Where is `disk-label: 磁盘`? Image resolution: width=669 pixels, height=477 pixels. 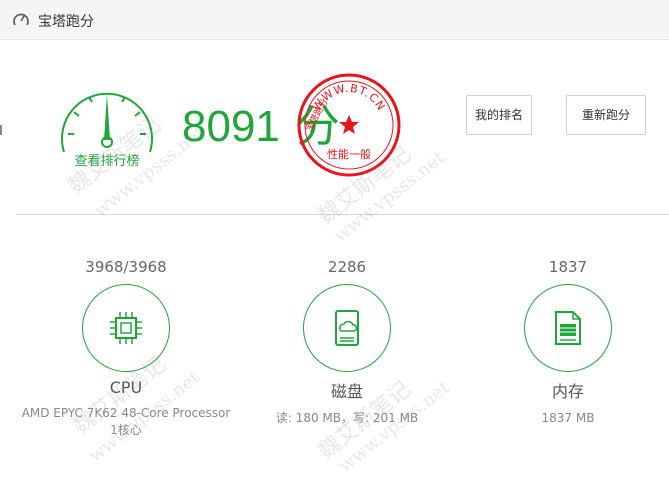
disk-label: 磁盘 is located at coordinates (346, 391).